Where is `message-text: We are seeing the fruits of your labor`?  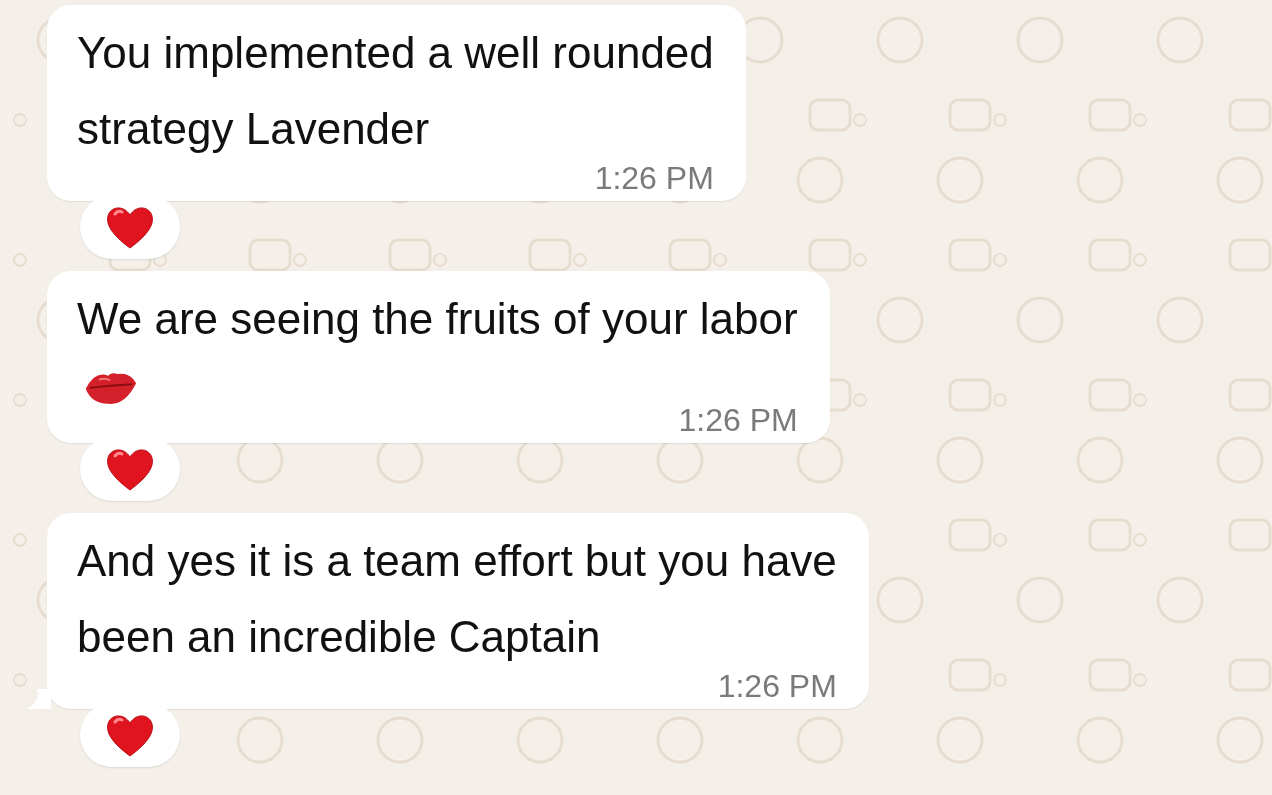 message-text: We are seeing the fruits of your labor is located at coordinates (437, 318).